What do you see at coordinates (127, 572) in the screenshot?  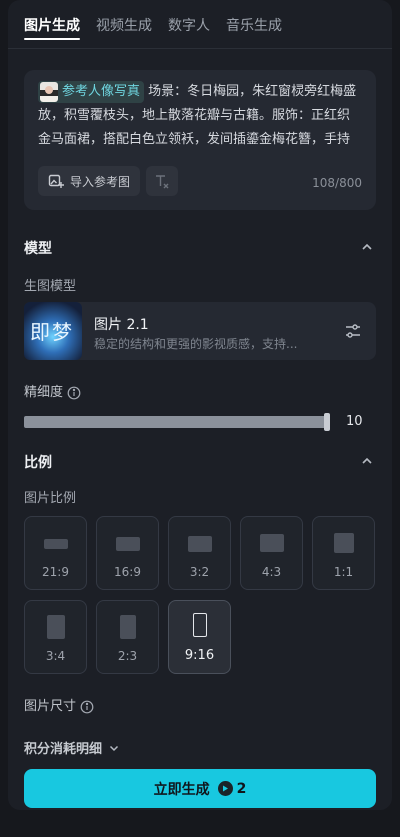 I see `ratio-label: 16:9` at bounding box center [127, 572].